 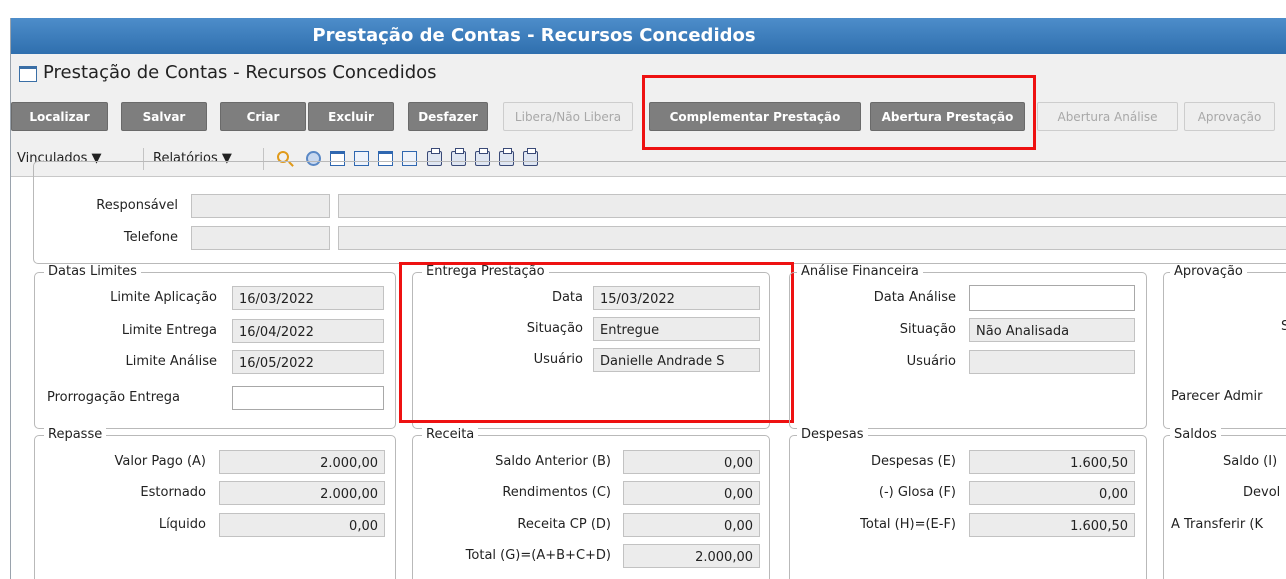 What do you see at coordinates (1052, 330) in the screenshot?
I see `analise-situacao-field: Não Analisada` at bounding box center [1052, 330].